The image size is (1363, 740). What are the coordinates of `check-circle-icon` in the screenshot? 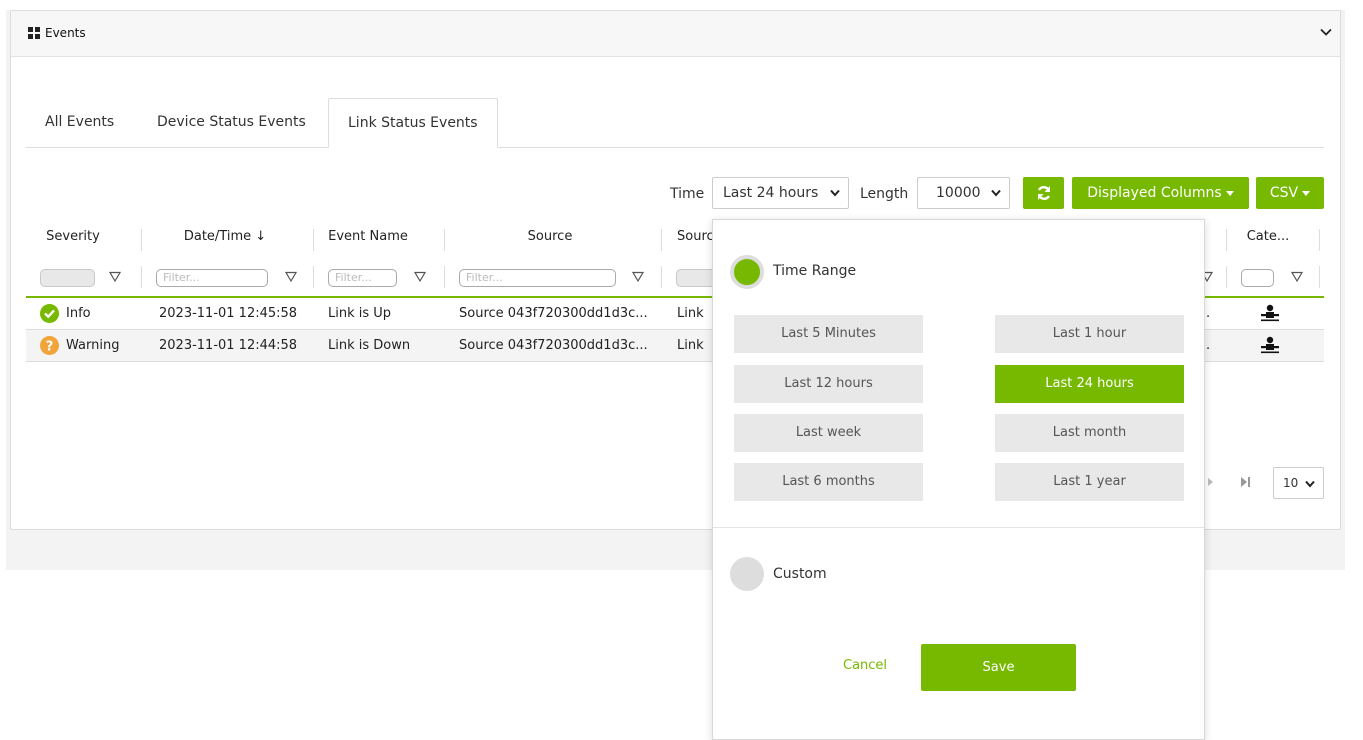 It's located at (49, 313).